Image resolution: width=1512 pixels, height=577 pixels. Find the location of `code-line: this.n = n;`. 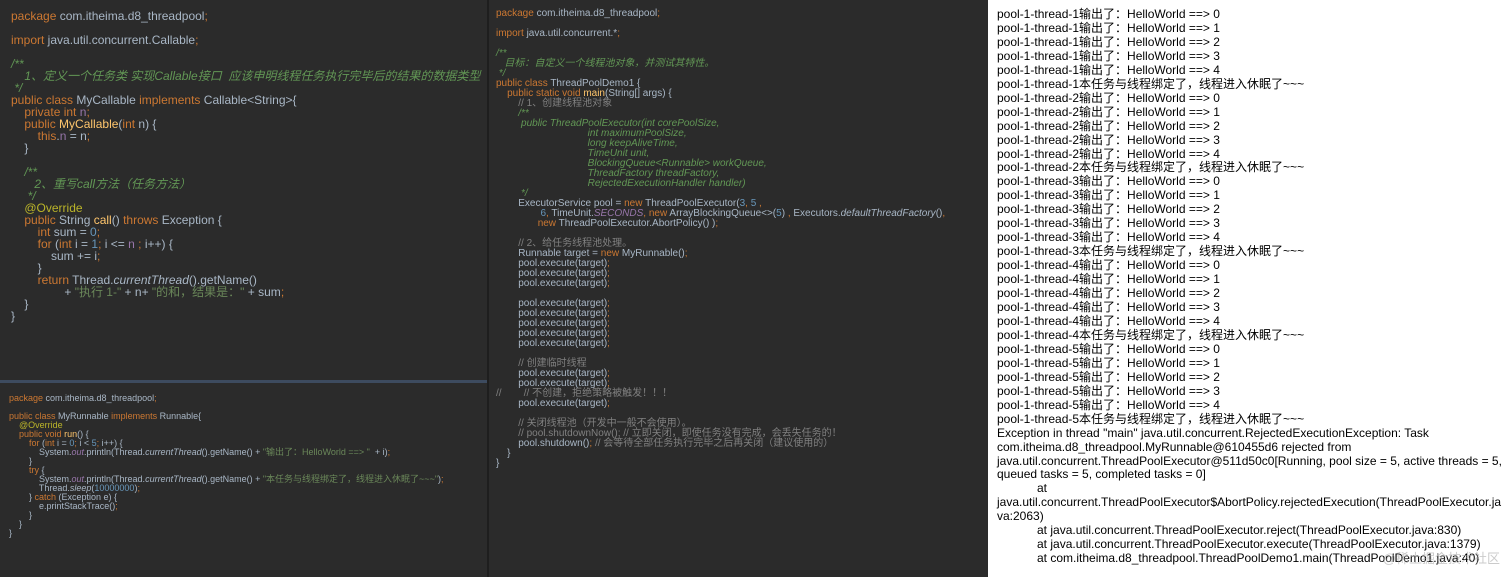

code-line: this.n = n; is located at coordinates (64, 136).